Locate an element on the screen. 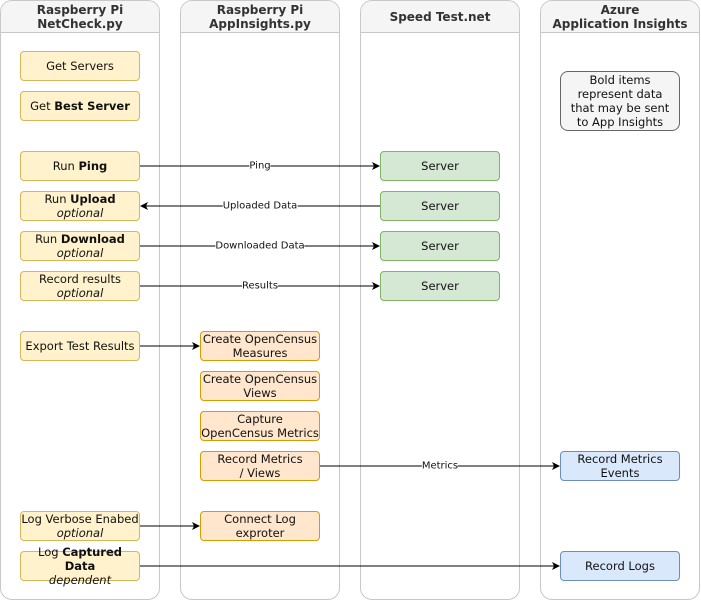 This screenshot has width=701, height=601. record-metrics-events-node: Record Metrics Events is located at coordinates (620, 466).